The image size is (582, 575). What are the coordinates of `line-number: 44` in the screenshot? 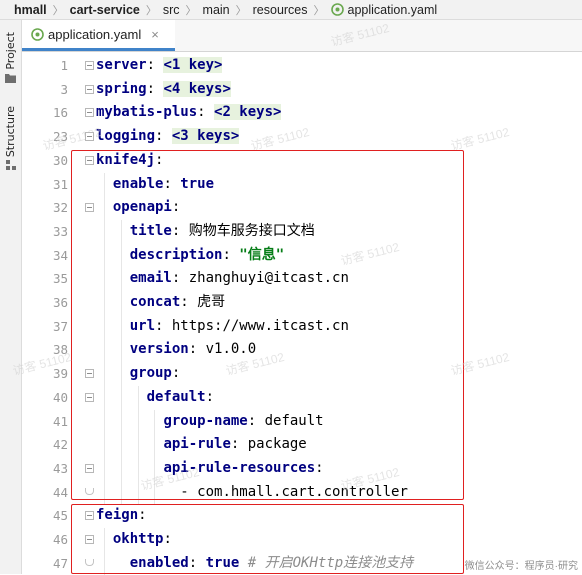 It's located at (60, 492).